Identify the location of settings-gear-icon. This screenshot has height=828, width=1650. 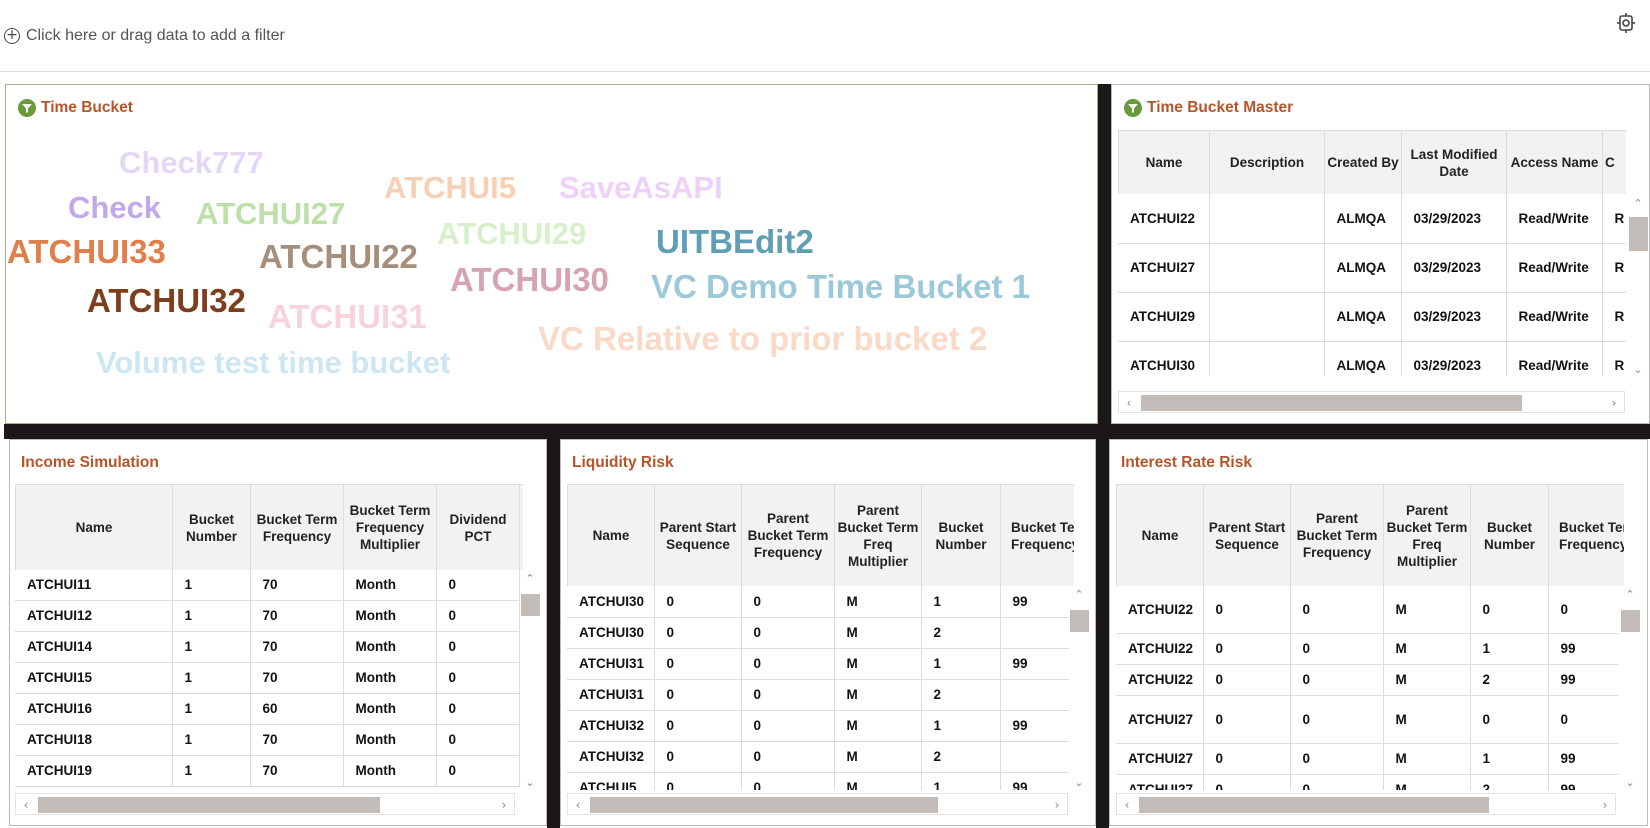
(1626, 23).